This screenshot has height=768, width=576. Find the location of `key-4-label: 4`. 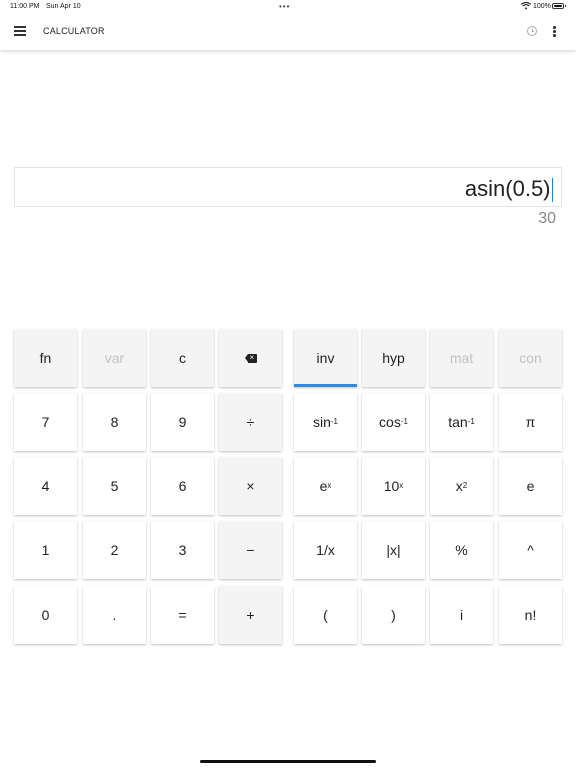

key-4-label: 4 is located at coordinates (45, 486).